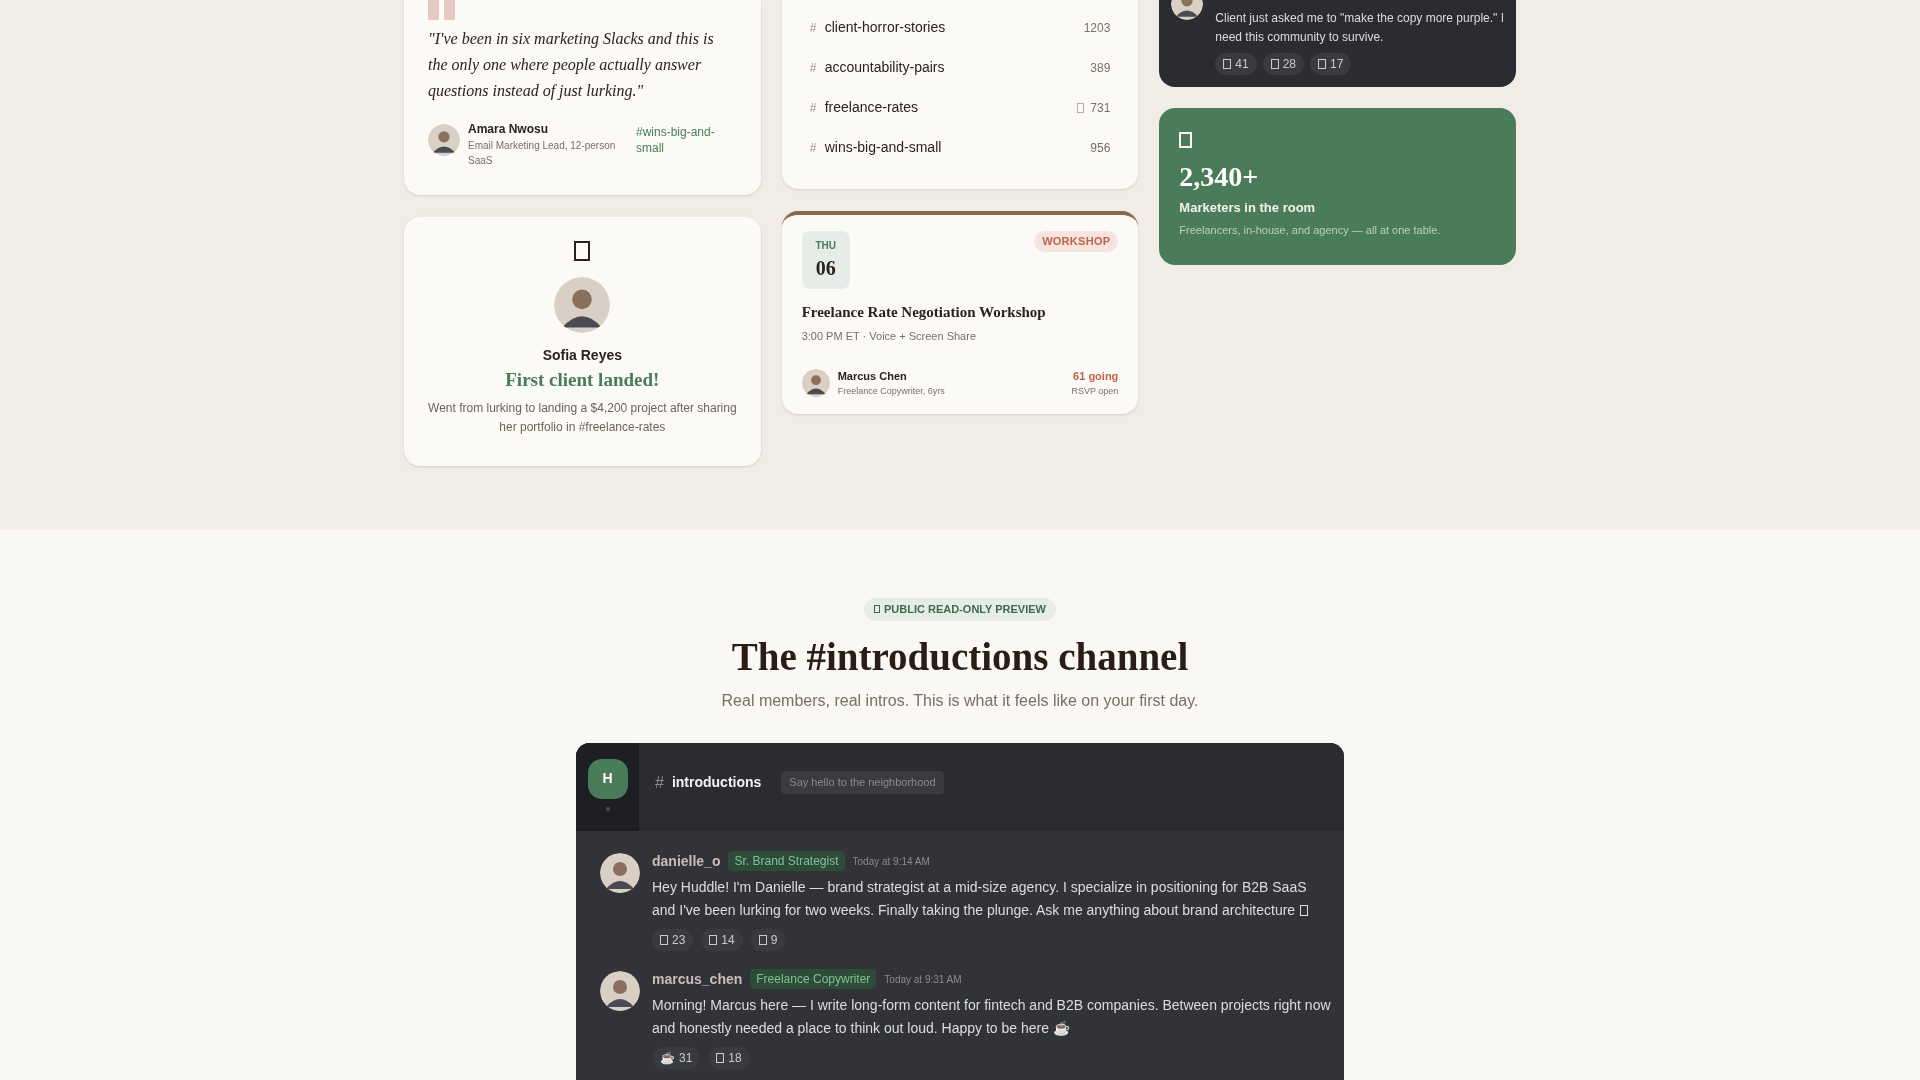  What do you see at coordinates (735, 1058) in the screenshot?
I see `reaction-count: 18` at bounding box center [735, 1058].